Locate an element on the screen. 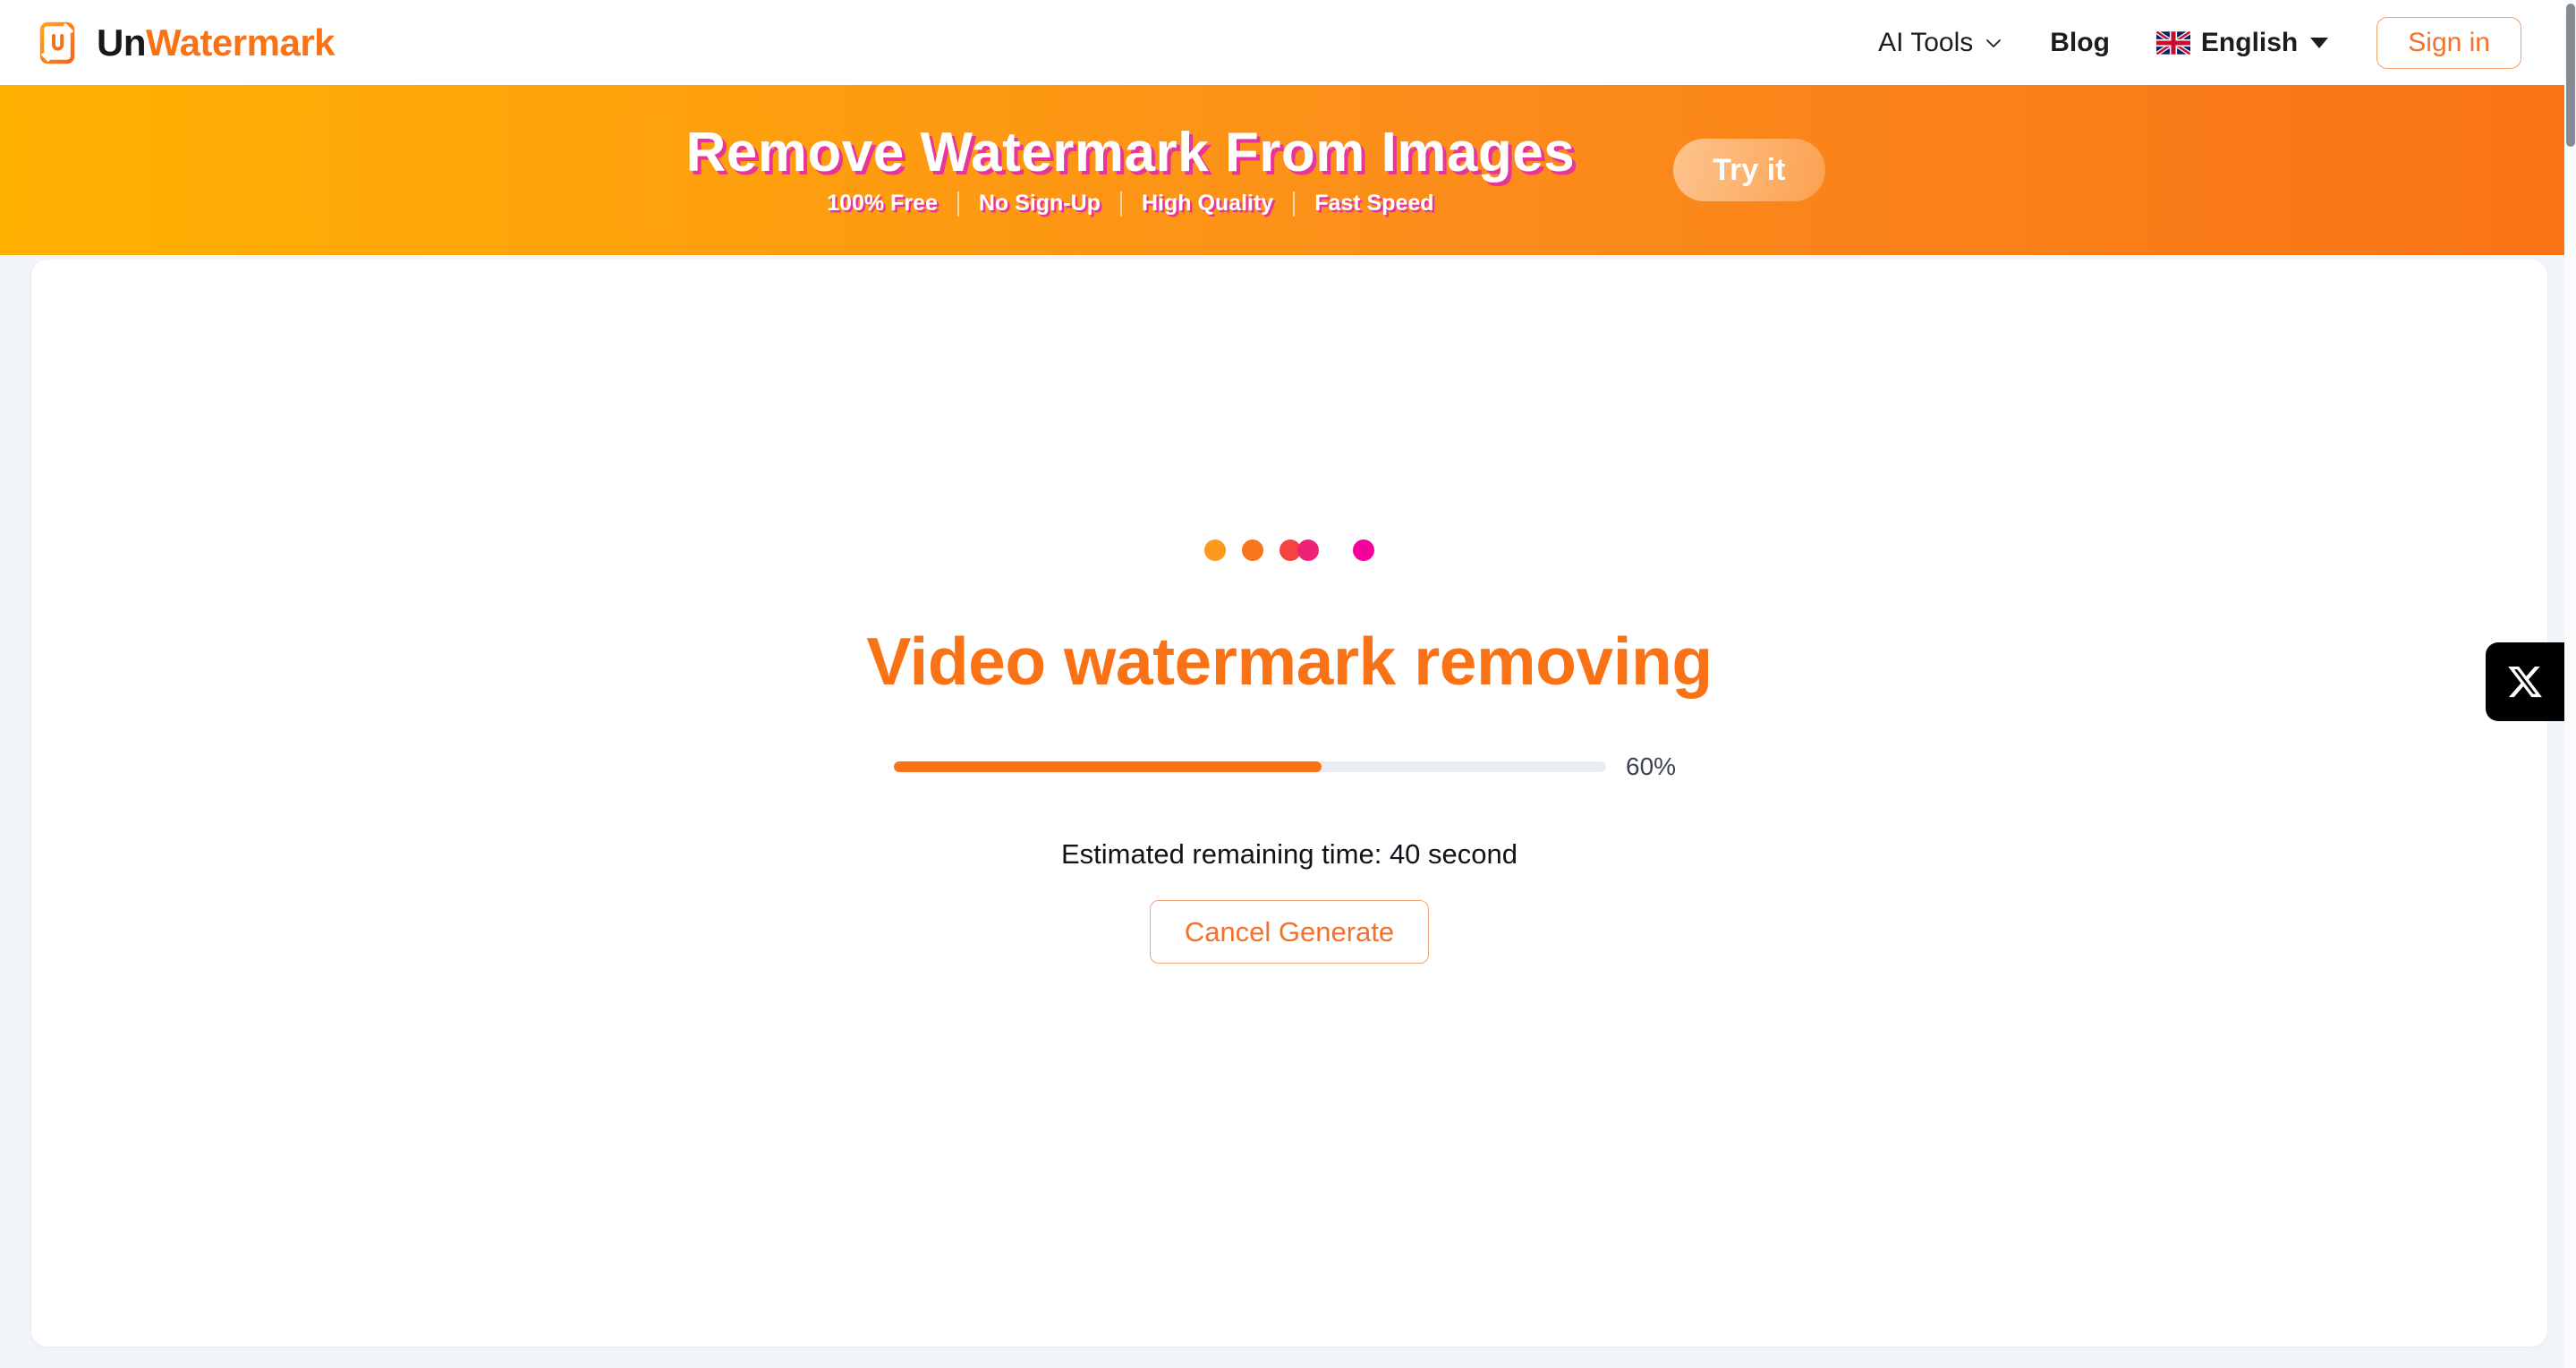  chevron-down-icon is located at coordinates (1993, 43).